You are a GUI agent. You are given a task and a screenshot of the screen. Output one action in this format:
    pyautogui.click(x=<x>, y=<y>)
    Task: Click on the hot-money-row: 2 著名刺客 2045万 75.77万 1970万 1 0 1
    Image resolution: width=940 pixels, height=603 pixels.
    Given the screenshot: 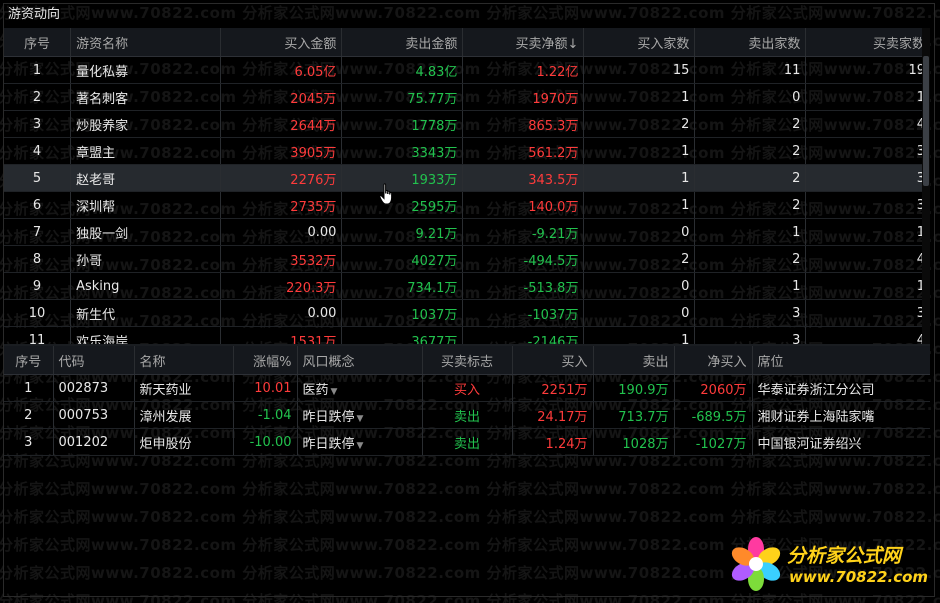 What is the action you would take?
    pyautogui.click(x=467, y=97)
    